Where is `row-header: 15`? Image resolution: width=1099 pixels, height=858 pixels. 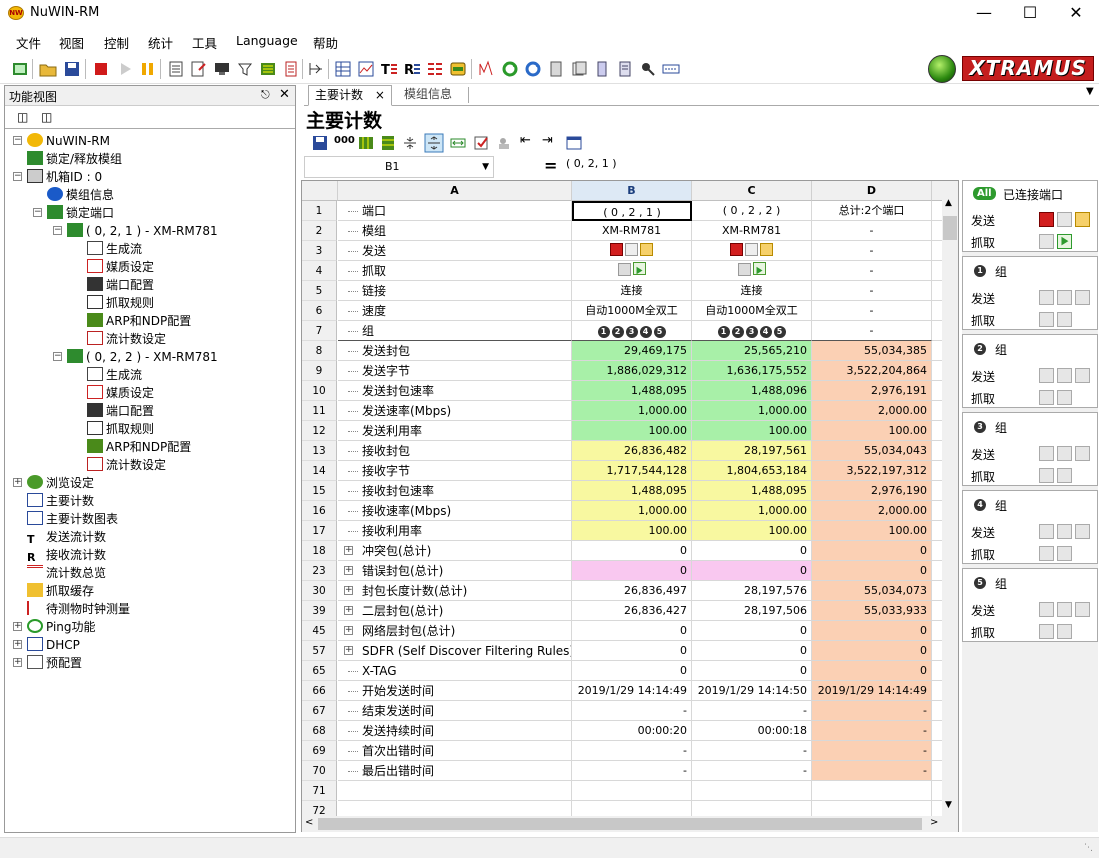
row-header: 15 is located at coordinates (319, 491).